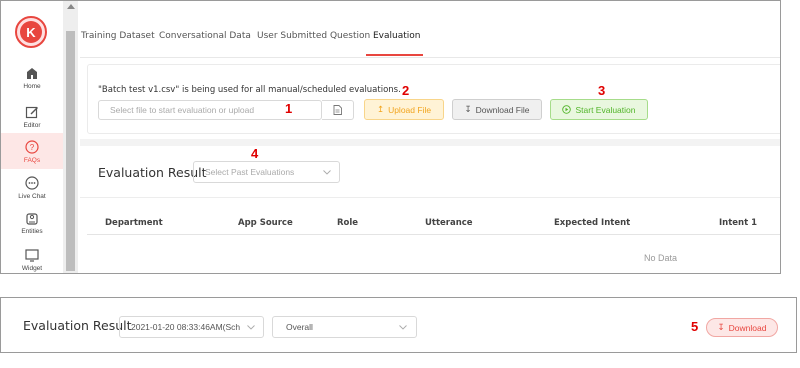 The width and height of the screenshot is (800, 368). What do you see at coordinates (32, 125) in the screenshot?
I see `sidebar-item-label: Editor` at bounding box center [32, 125].